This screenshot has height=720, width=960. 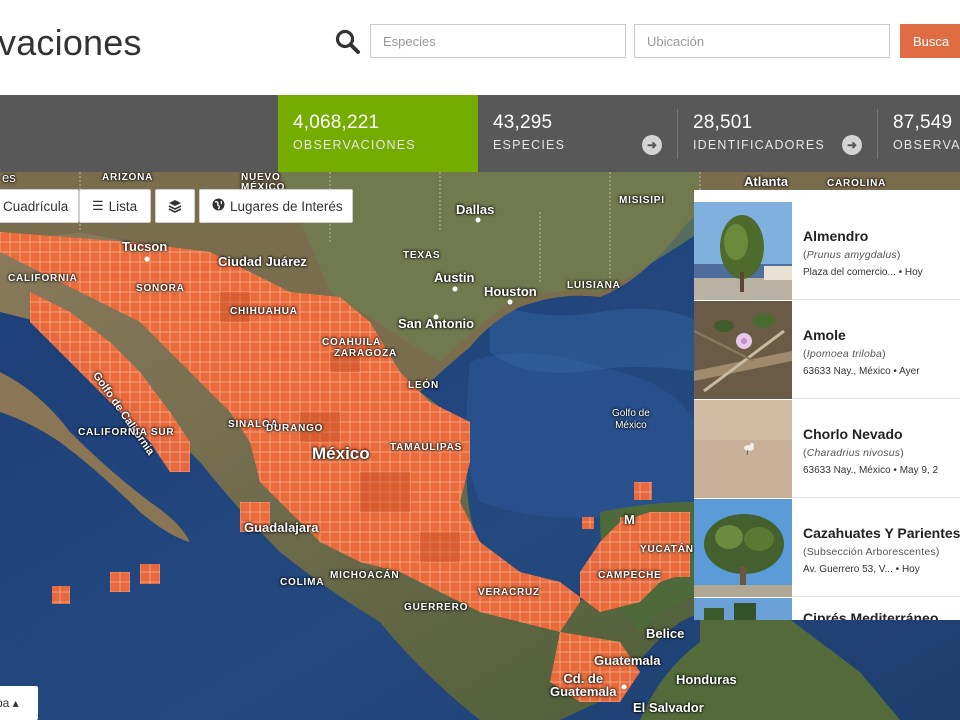 What do you see at coordinates (218, 206) in the screenshot?
I see `globe-icon` at bounding box center [218, 206].